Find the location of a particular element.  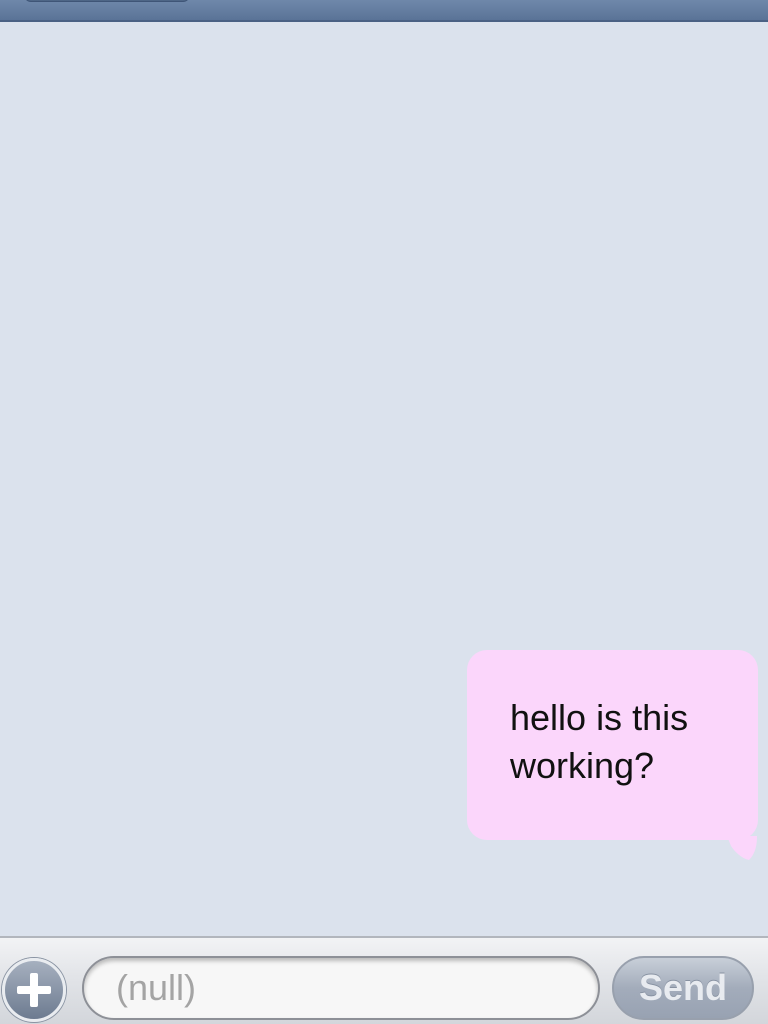

send-button: Send is located at coordinates (683, 988).